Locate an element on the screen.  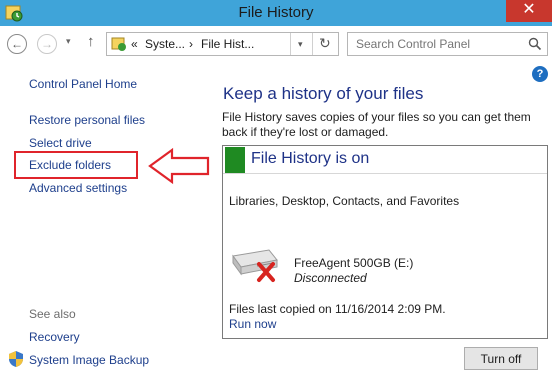
back-button: ← is located at coordinates (17, 44).